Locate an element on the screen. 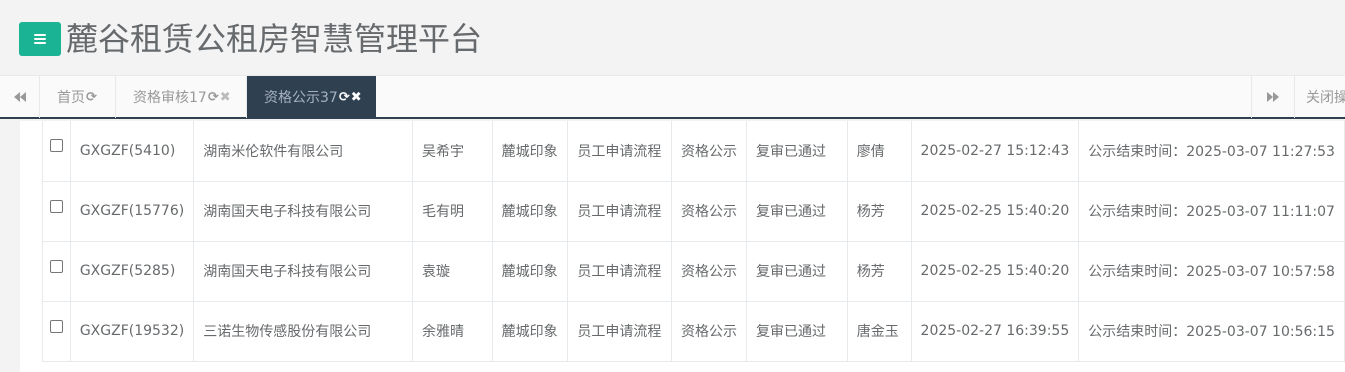 The height and width of the screenshot is (372, 1345). tab-qualification-review: 资格审核17 ⟳ ✖ is located at coordinates (181, 97).